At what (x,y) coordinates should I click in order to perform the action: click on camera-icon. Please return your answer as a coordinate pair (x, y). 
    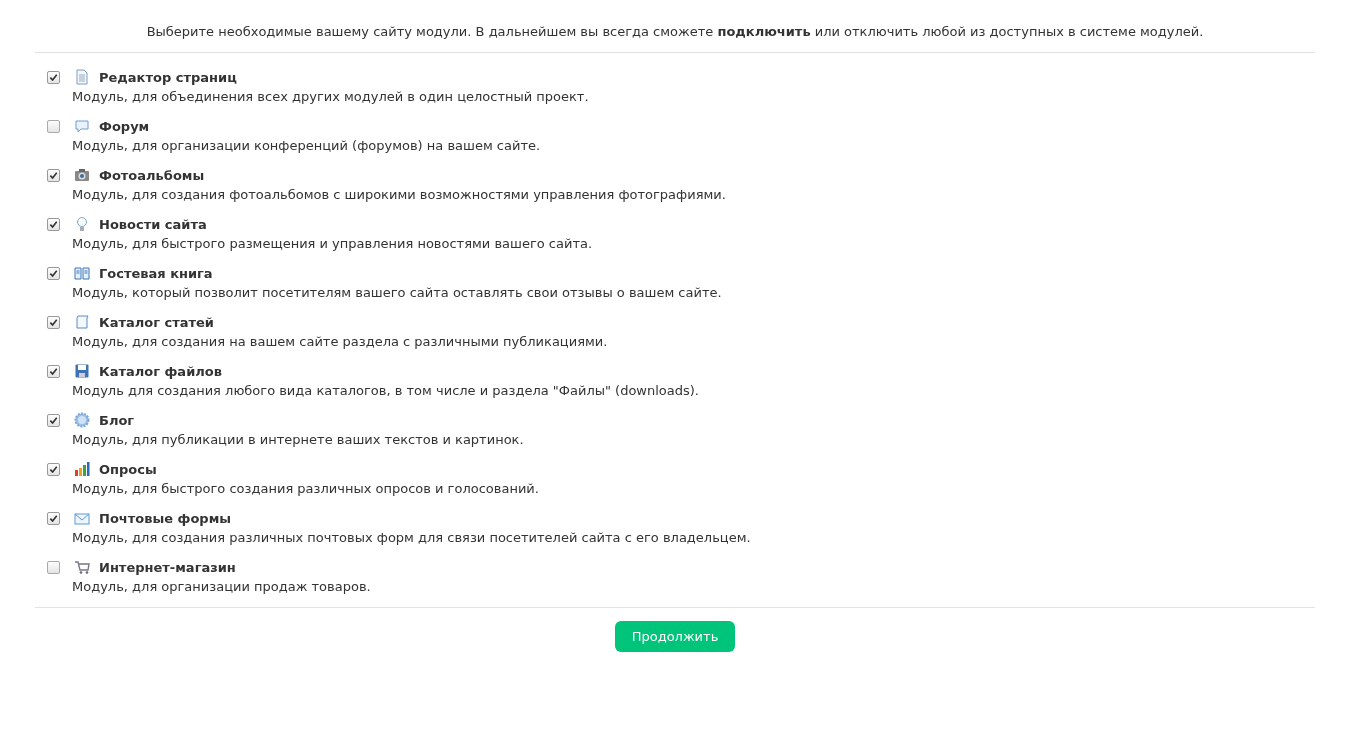
    Looking at the image, I should click on (82, 175).